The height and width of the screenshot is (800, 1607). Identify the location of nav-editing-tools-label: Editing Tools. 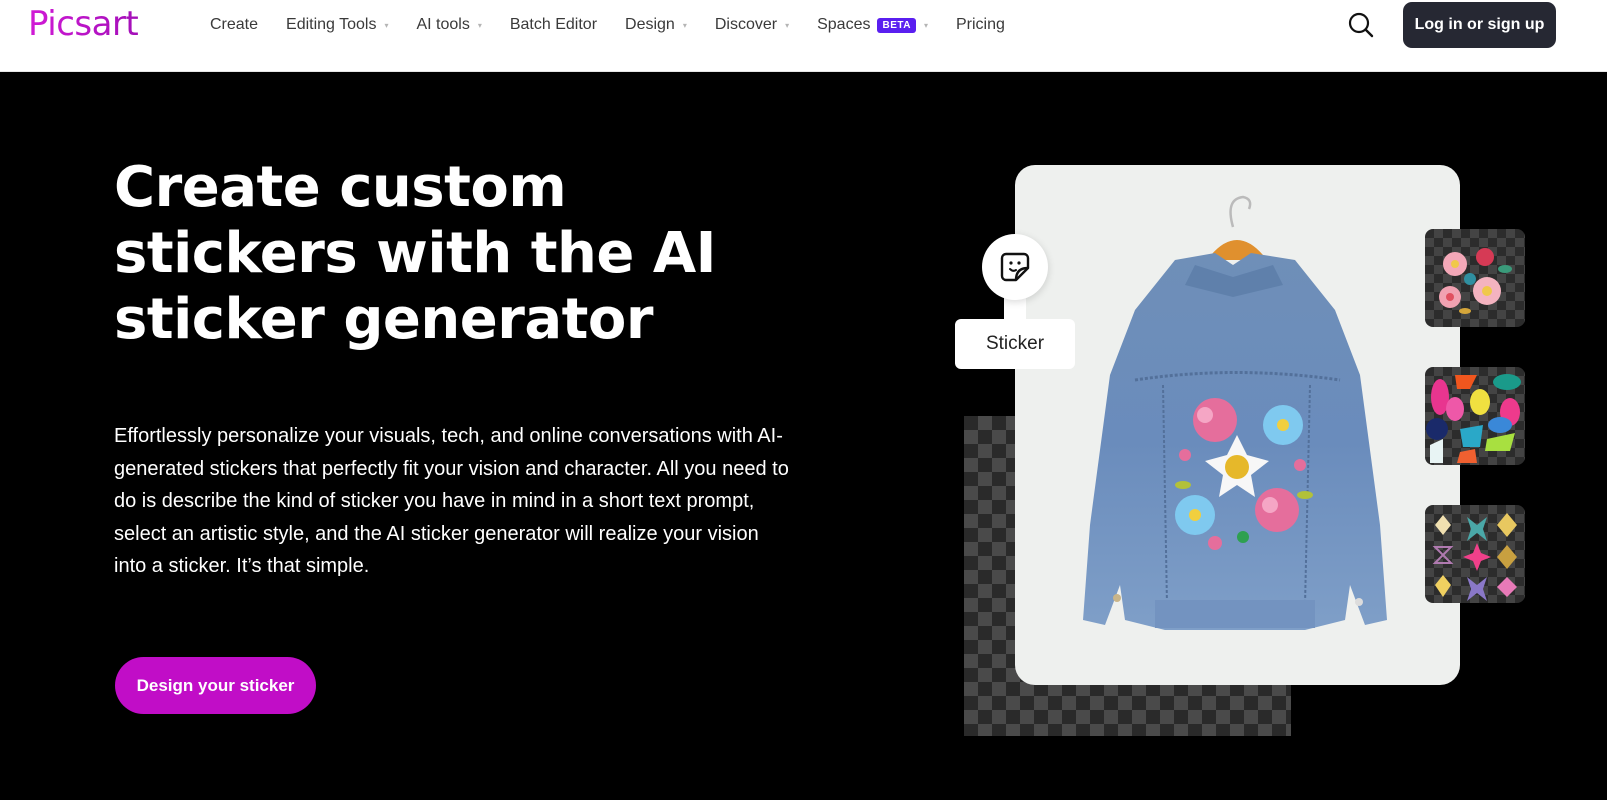
(331, 24).